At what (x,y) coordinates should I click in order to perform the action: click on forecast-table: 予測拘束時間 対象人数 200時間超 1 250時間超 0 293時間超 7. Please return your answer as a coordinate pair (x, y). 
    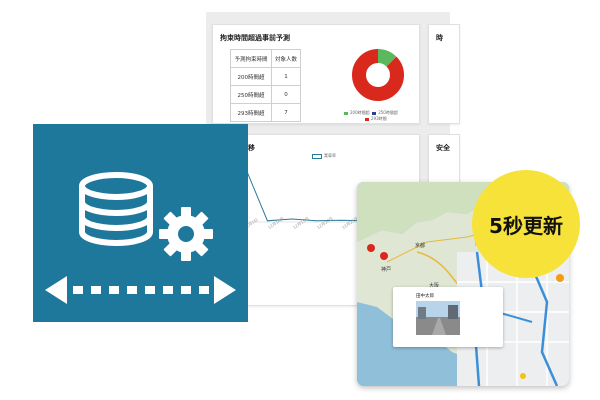
    Looking at the image, I should click on (265, 85).